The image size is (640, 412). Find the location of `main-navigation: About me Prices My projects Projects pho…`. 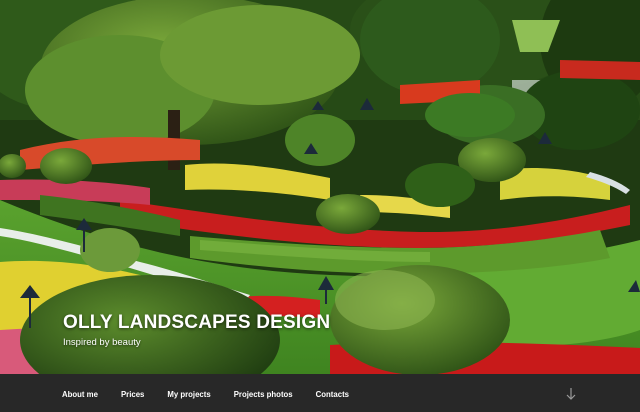

main-navigation: About me Prices My projects Projects pho… is located at coordinates (320, 393).